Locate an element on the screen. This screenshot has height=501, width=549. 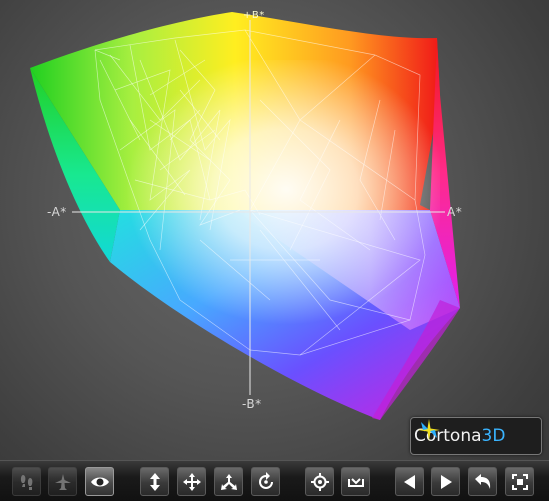
fly-button is located at coordinates (62, 481).